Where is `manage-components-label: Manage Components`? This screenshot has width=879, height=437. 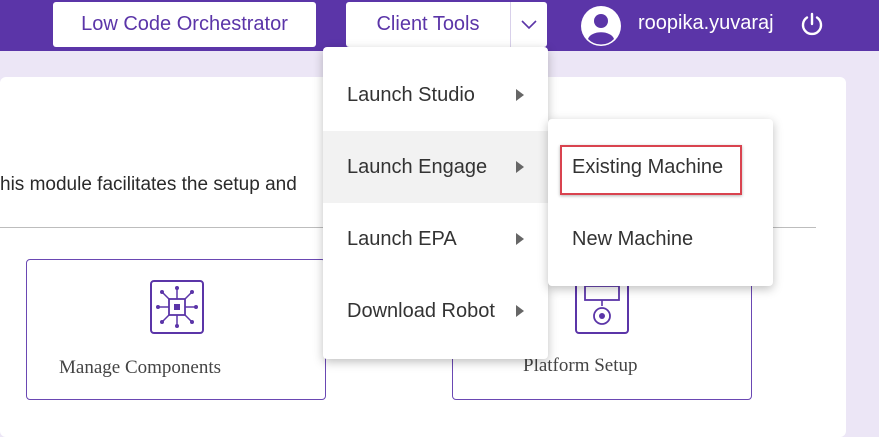 manage-components-label: Manage Components is located at coordinates (140, 367).